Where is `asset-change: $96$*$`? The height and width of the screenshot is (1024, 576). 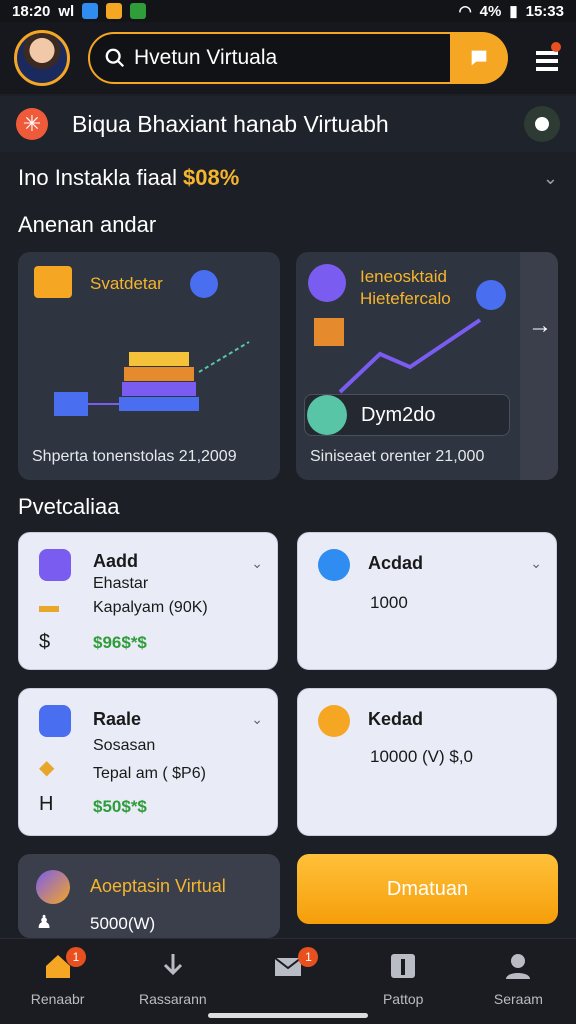
asset-change: $96$*$ is located at coordinates (120, 642).